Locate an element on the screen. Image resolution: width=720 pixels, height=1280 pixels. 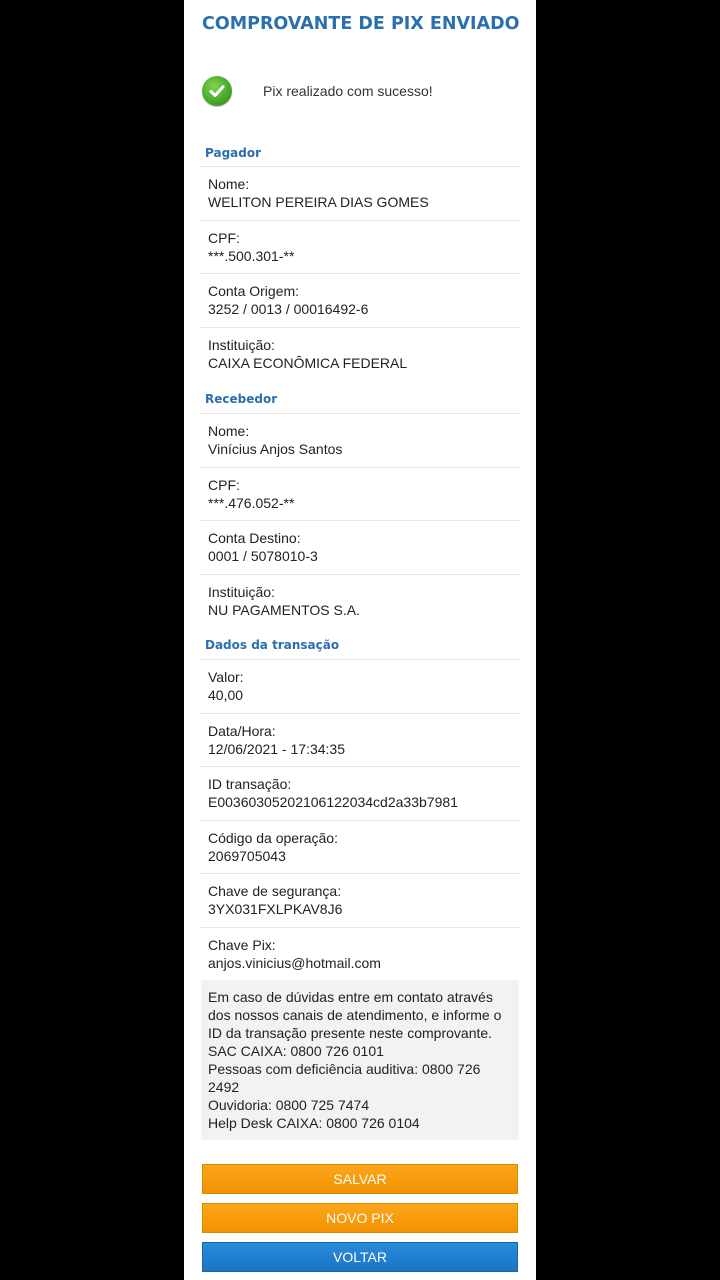
recebedor-cpf-row: CPF: ***.476.052-** is located at coordinates (360, 493).